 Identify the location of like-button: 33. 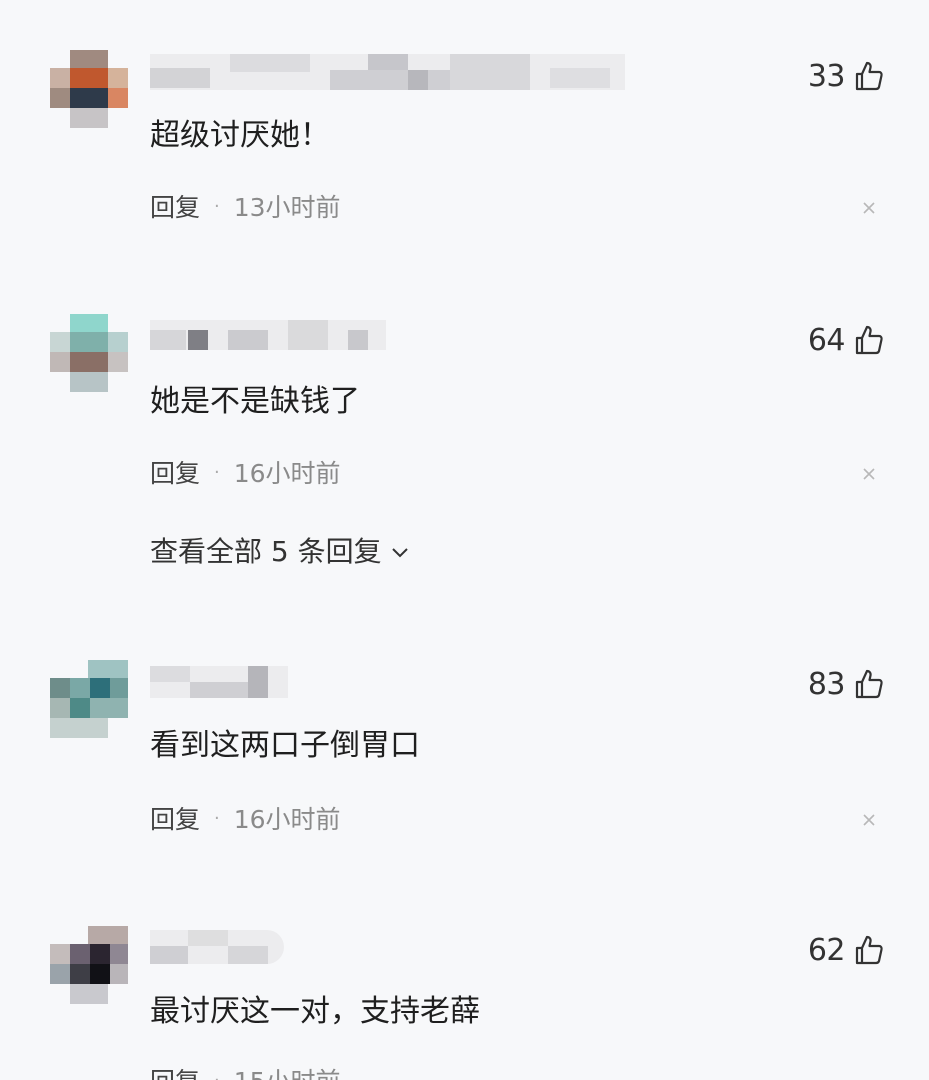
(846, 76).